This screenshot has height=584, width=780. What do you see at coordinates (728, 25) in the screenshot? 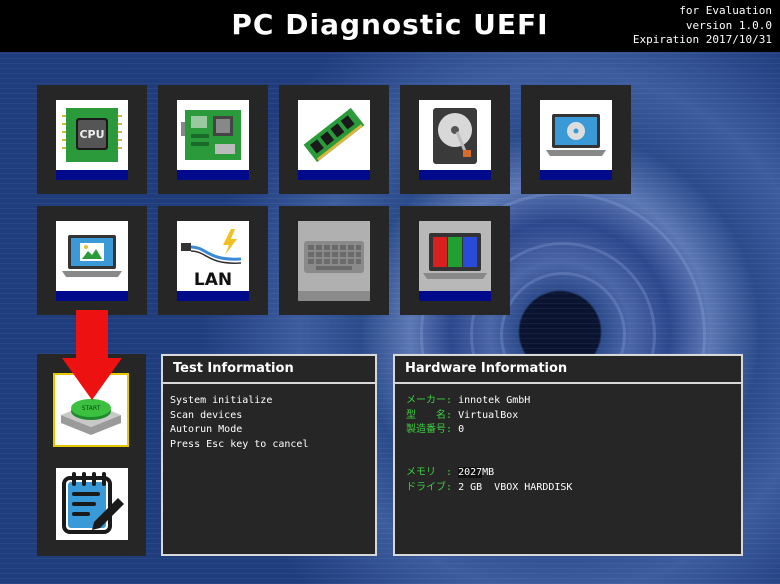
I see `version-text: version 1.0.0` at bounding box center [728, 25].